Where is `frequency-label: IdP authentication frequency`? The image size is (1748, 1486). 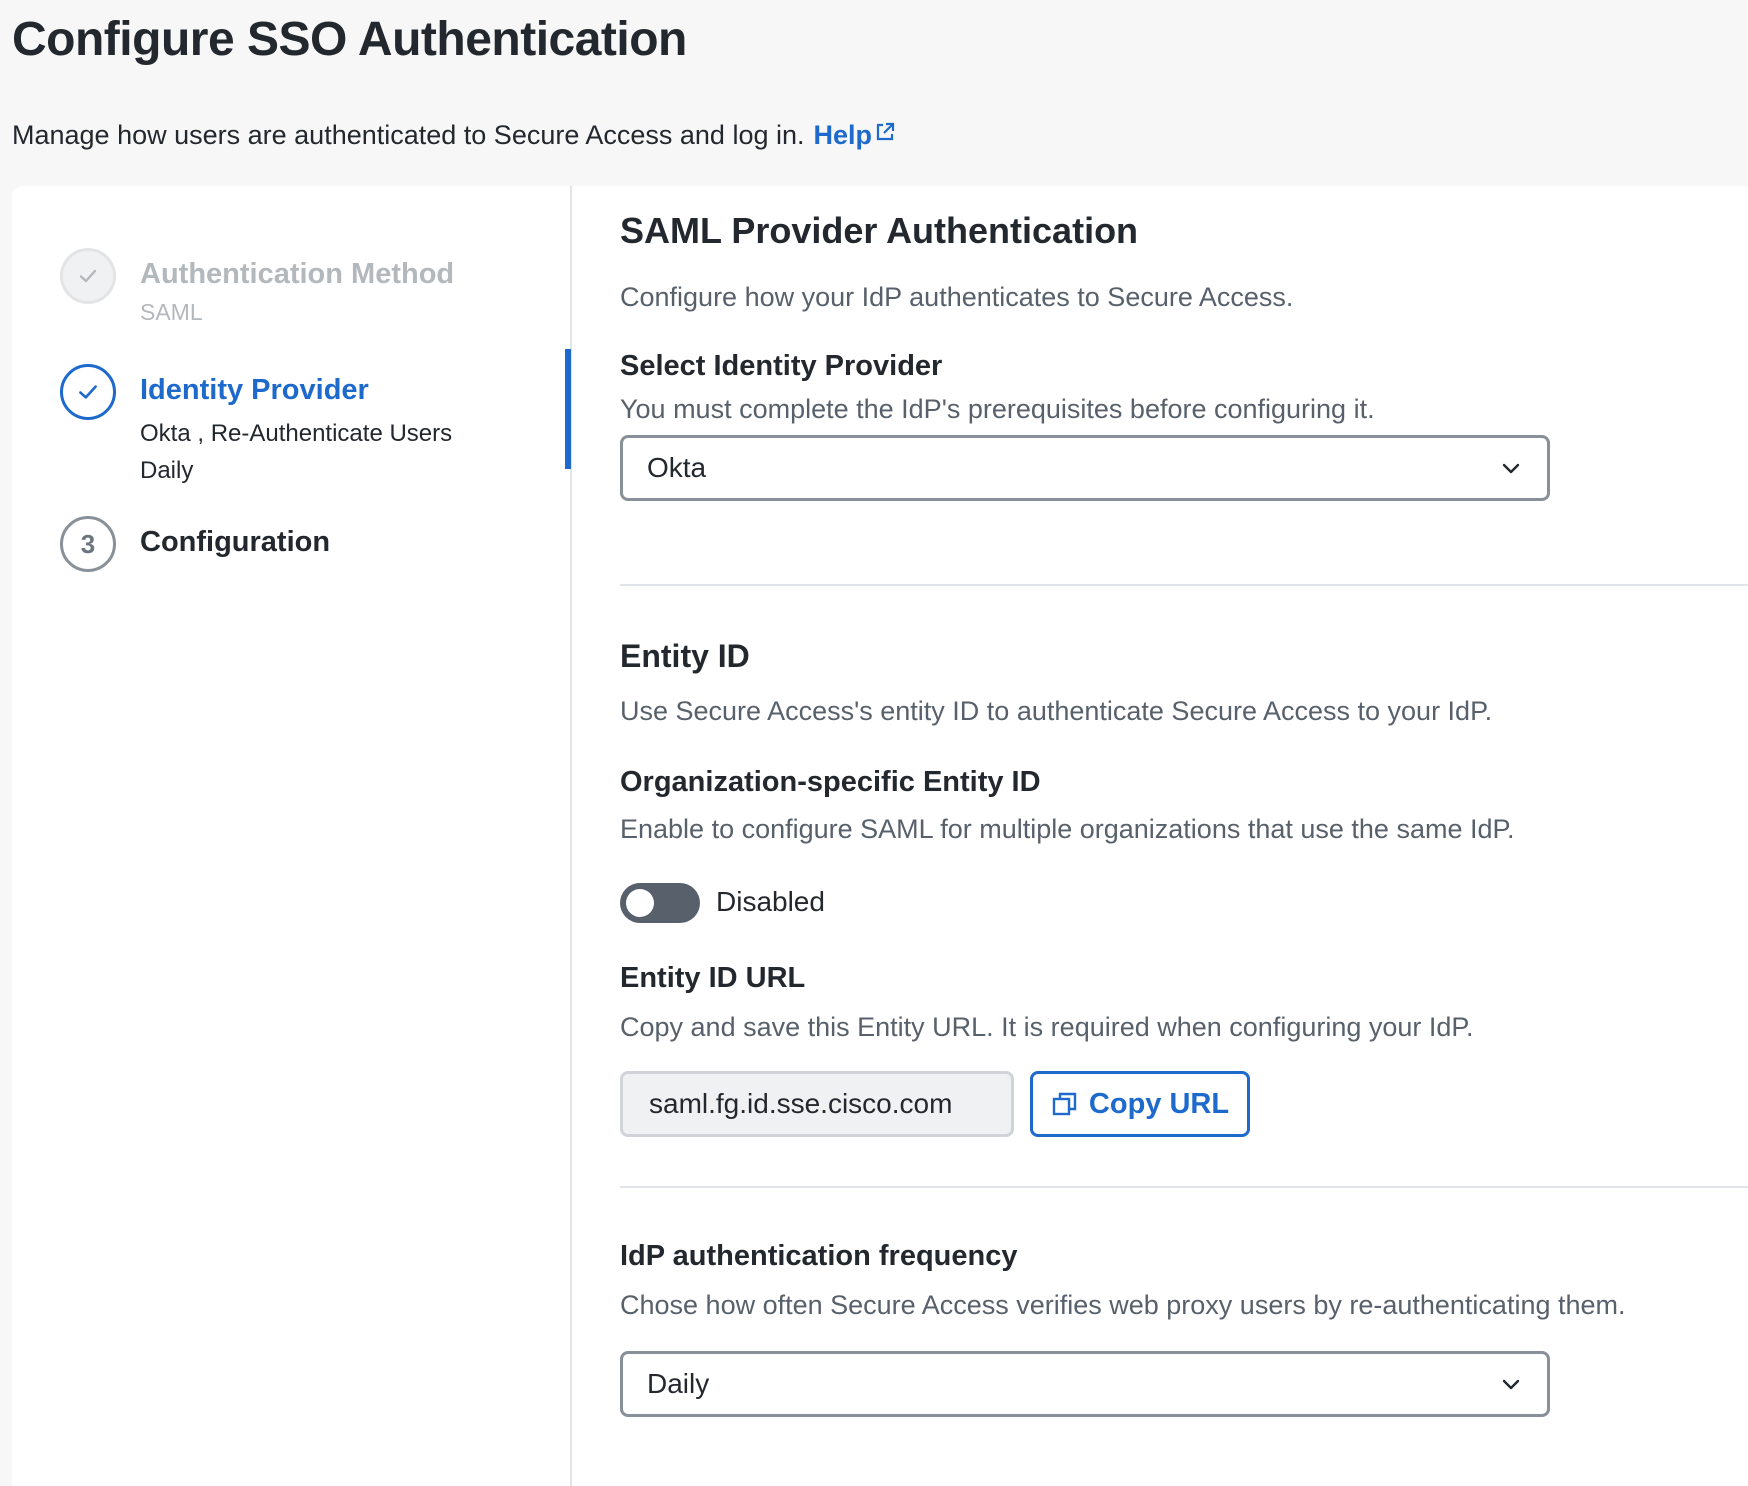
frequency-label: IdP authentication frequency is located at coordinates (819, 1256).